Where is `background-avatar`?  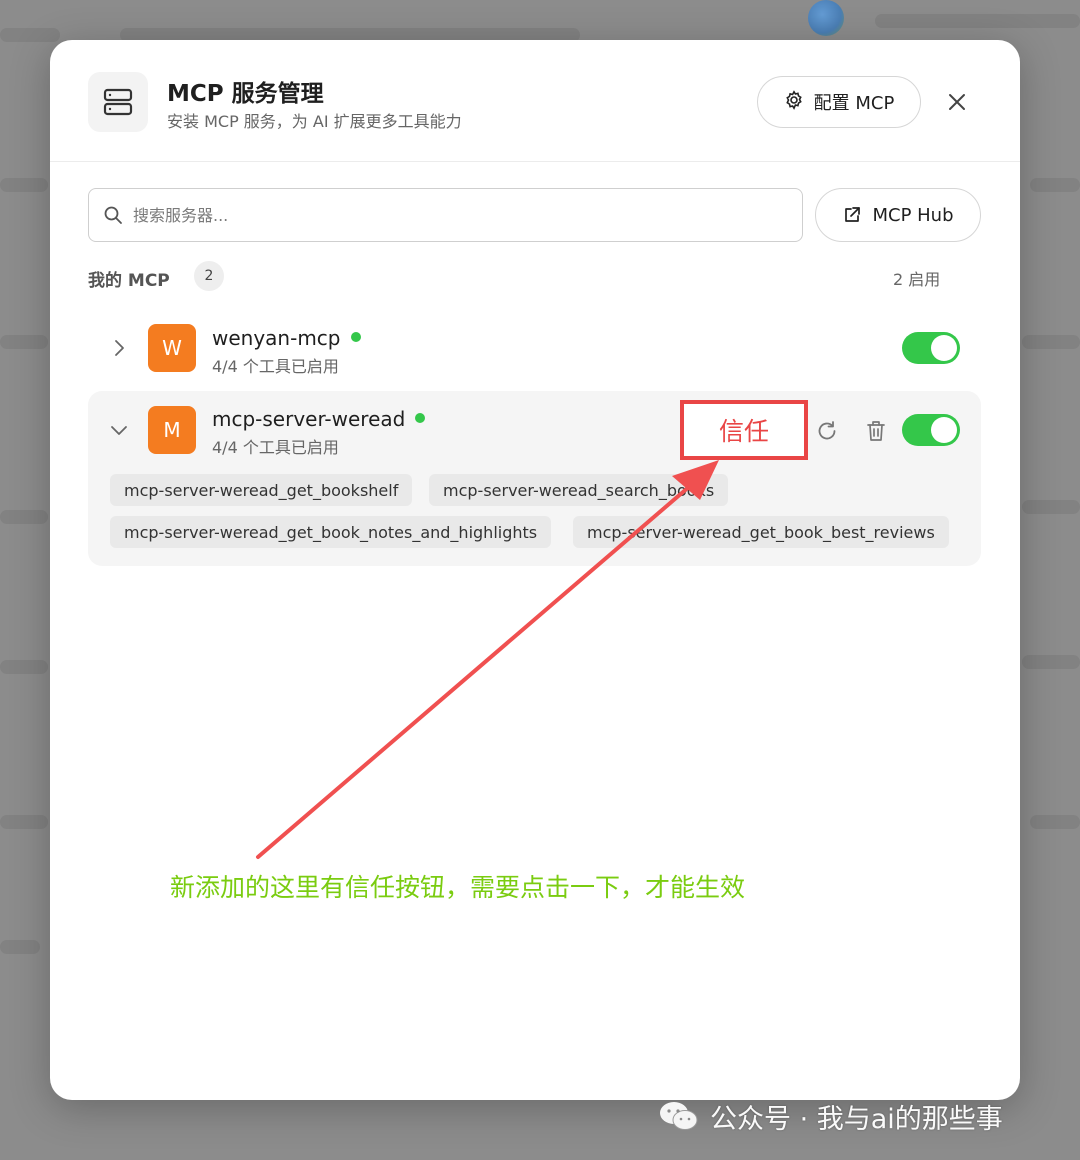 background-avatar is located at coordinates (826, 18).